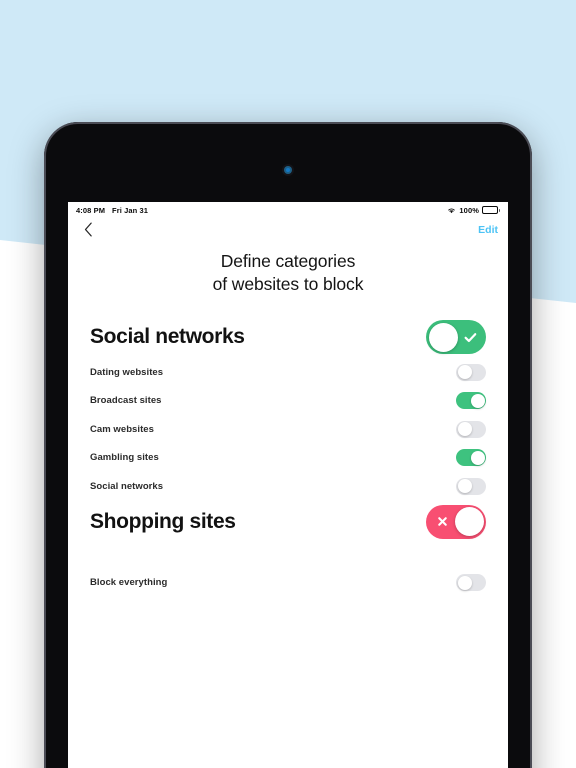  What do you see at coordinates (288, 261) in the screenshot?
I see `page-title-line1: Define categories` at bounding box center [288, 261].